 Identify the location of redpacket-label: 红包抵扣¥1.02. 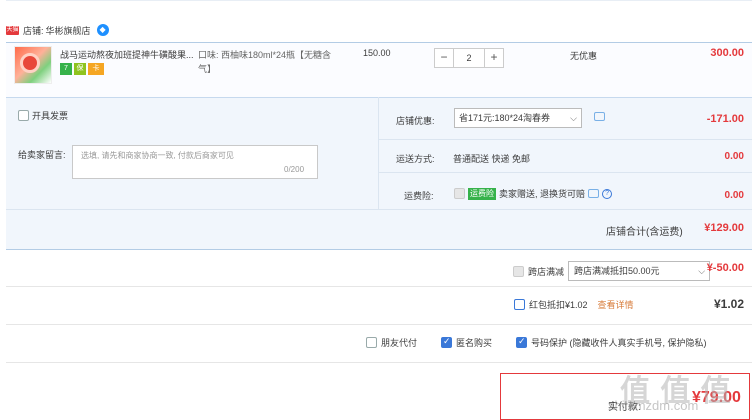
(558, 305).